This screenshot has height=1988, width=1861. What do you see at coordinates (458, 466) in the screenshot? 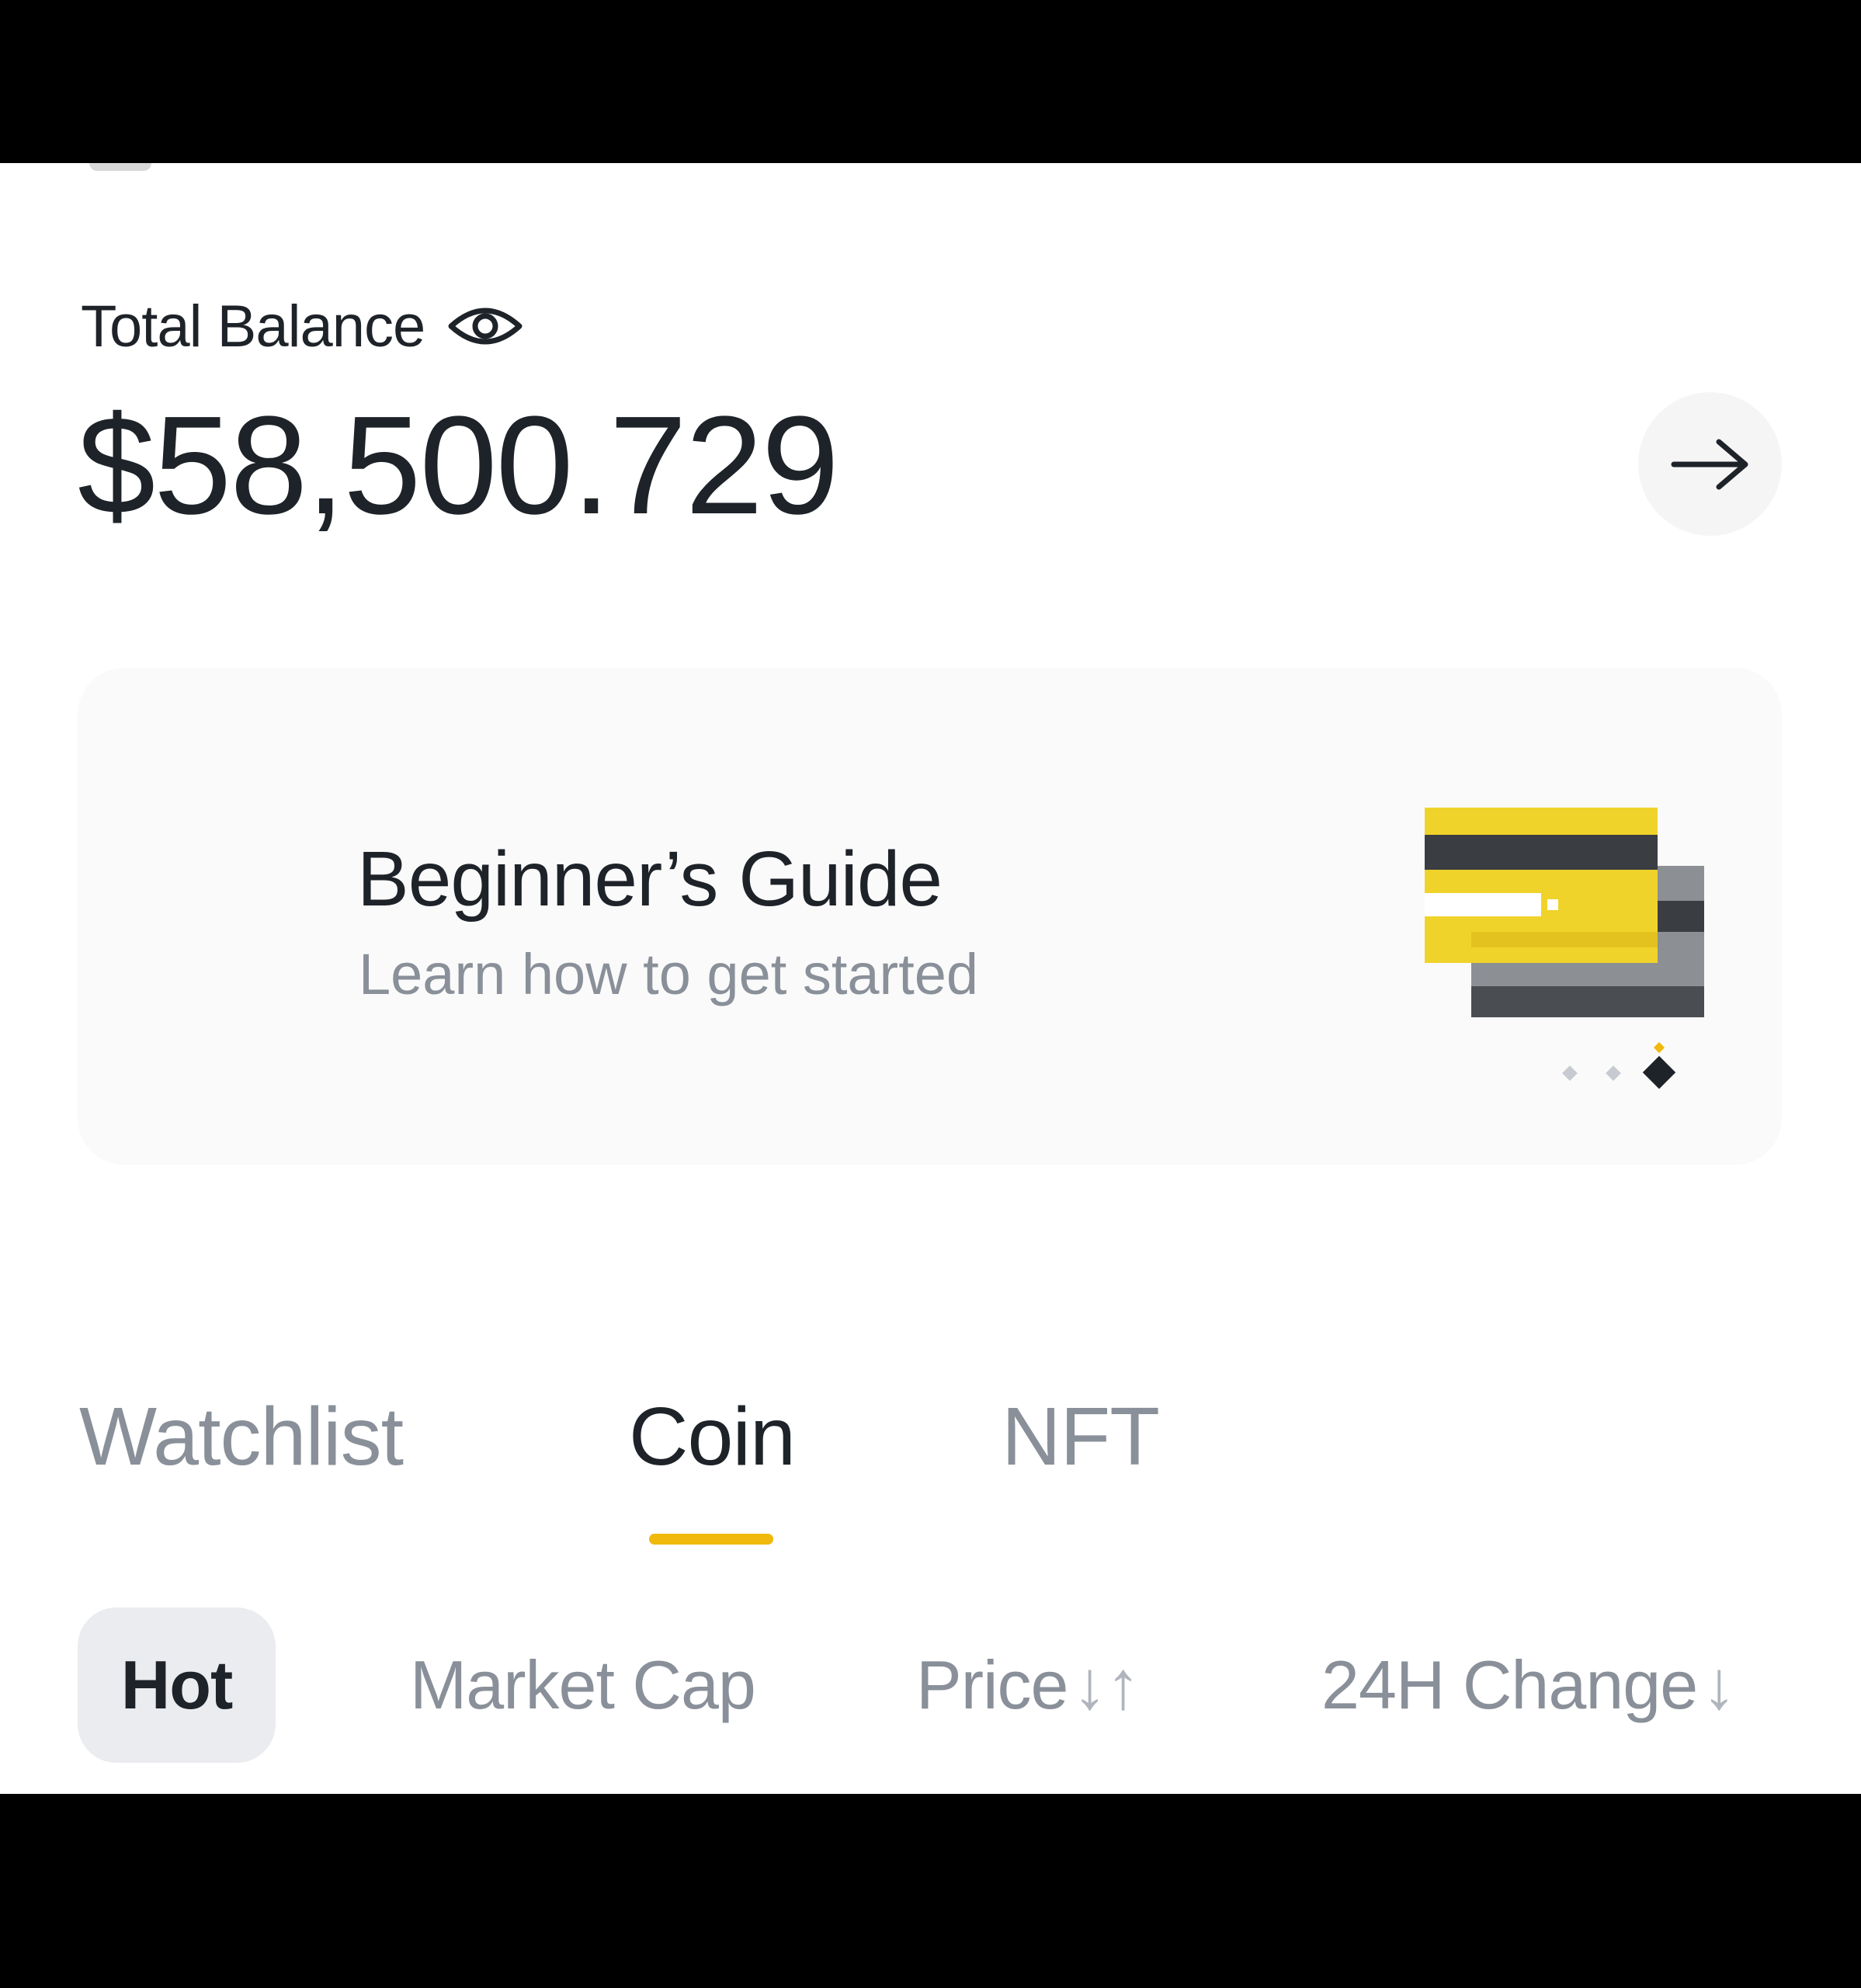
I see `total-balance-value: $58,500.729` at bounding box center [458, 466].